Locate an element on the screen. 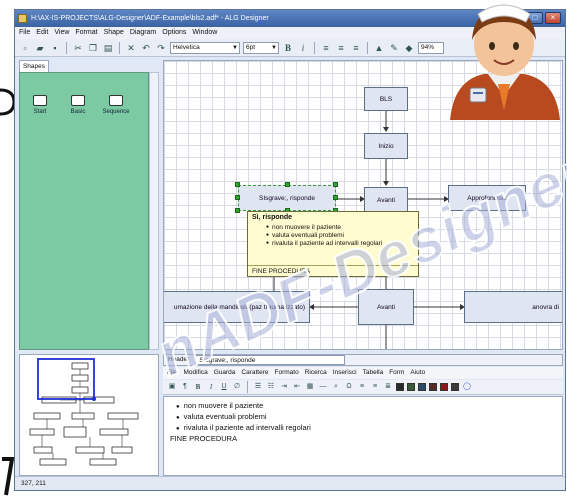 The width and height of the screenshot is (567, 498). justify-icon: ≣ is located at coordinates (388, 387).